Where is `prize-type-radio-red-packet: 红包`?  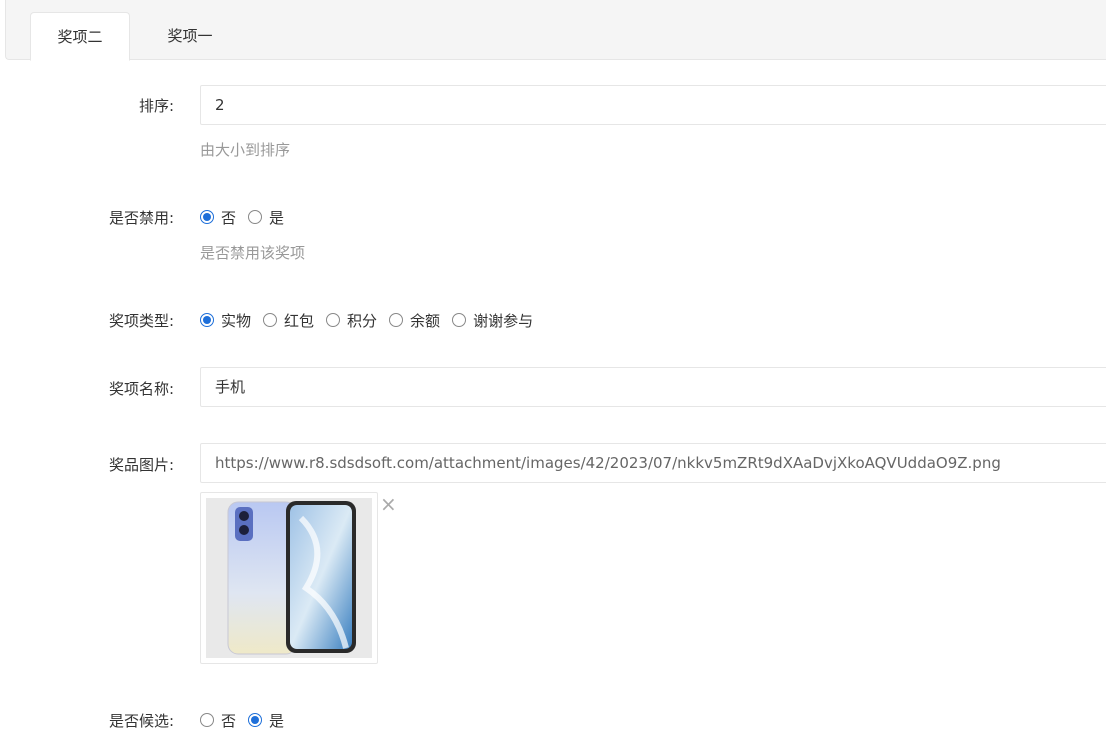
prize-type-radio-red-packet: 红包 is located at coordinates (288, 320).